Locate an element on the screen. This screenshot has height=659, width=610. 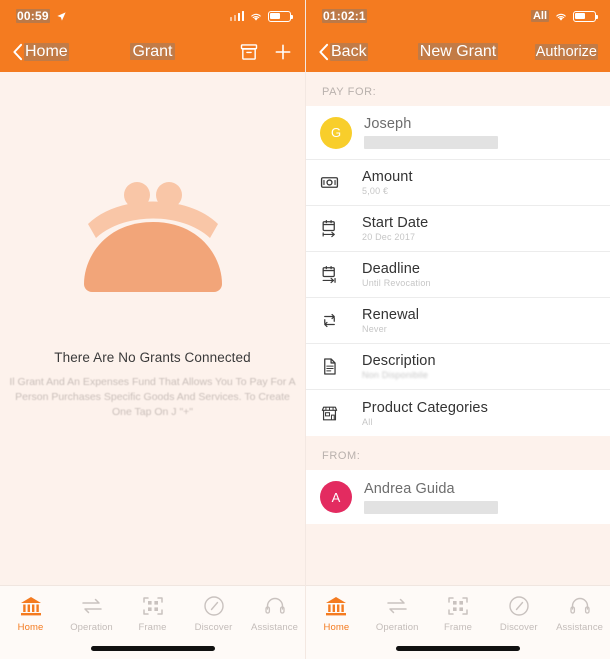
row-value: All is located at coordinates (367, 421).